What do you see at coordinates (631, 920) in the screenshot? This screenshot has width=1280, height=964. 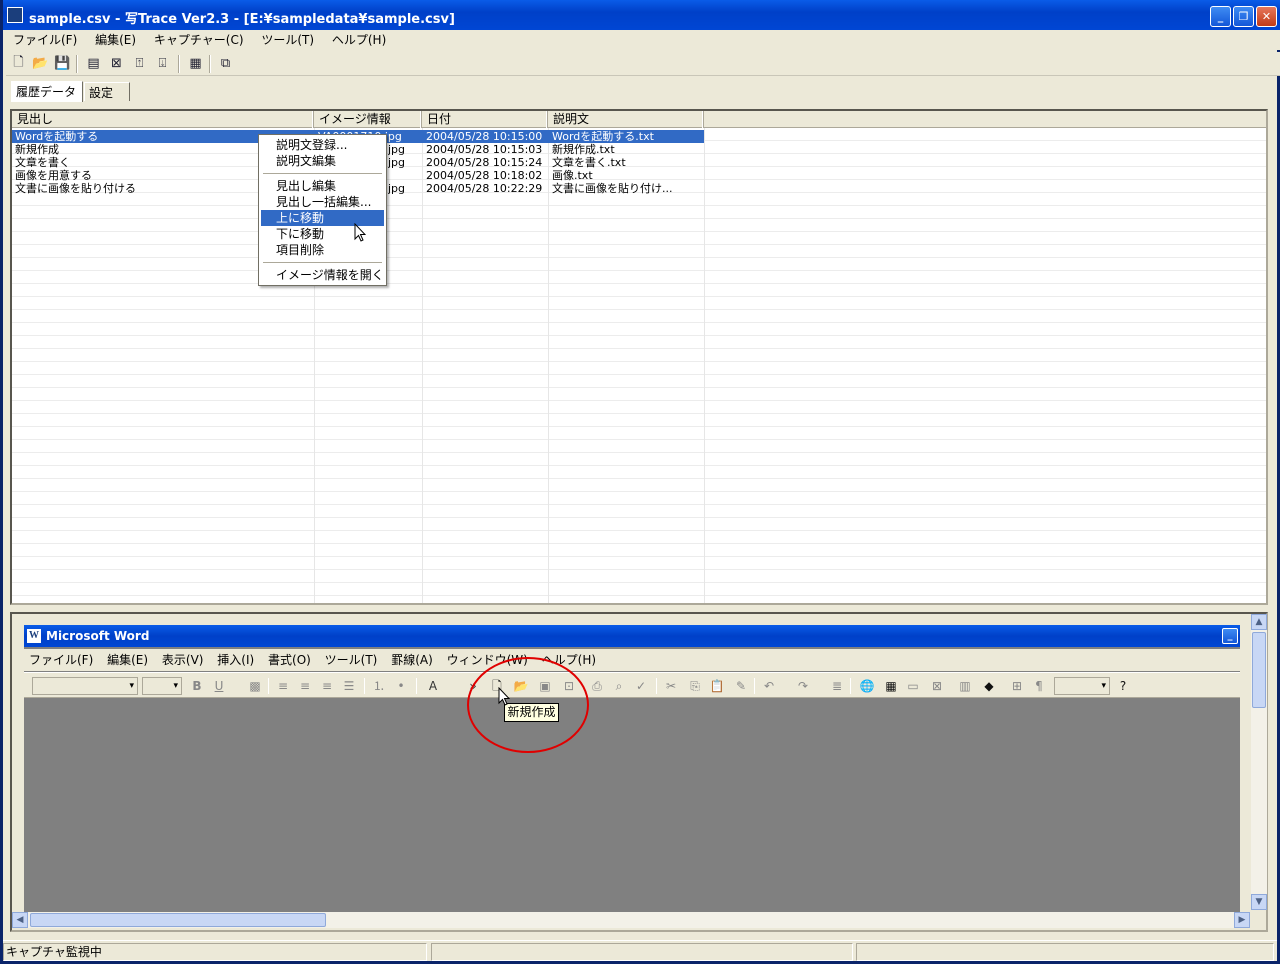 I see `preview-horizontal-scrollbar: ◀ ▶` at bounding box center [631, 920].